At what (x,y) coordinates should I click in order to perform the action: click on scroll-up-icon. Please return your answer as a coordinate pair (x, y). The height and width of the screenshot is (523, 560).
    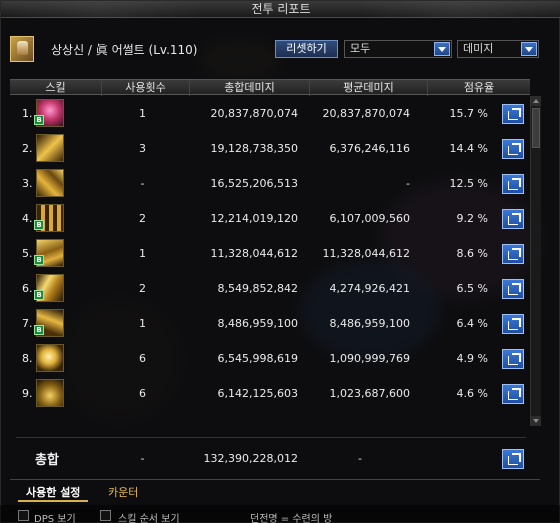
    Looking at the image, I should click on (536, 101).